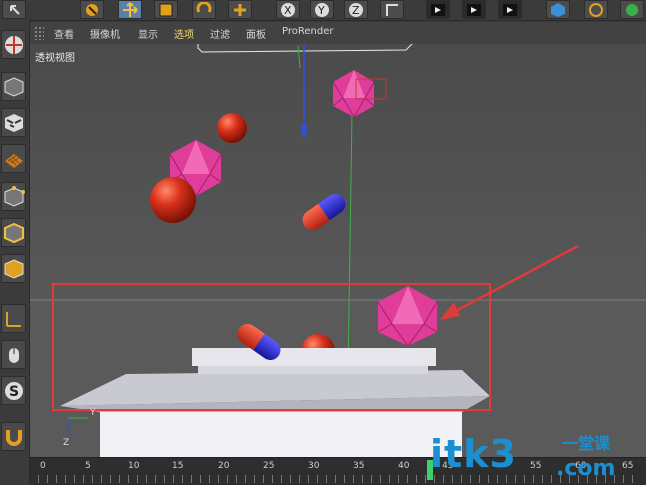 Image resolution: width=646 pixels, height=485 pixels. I want to click on menu-panel: 面板, so click(256, 33).